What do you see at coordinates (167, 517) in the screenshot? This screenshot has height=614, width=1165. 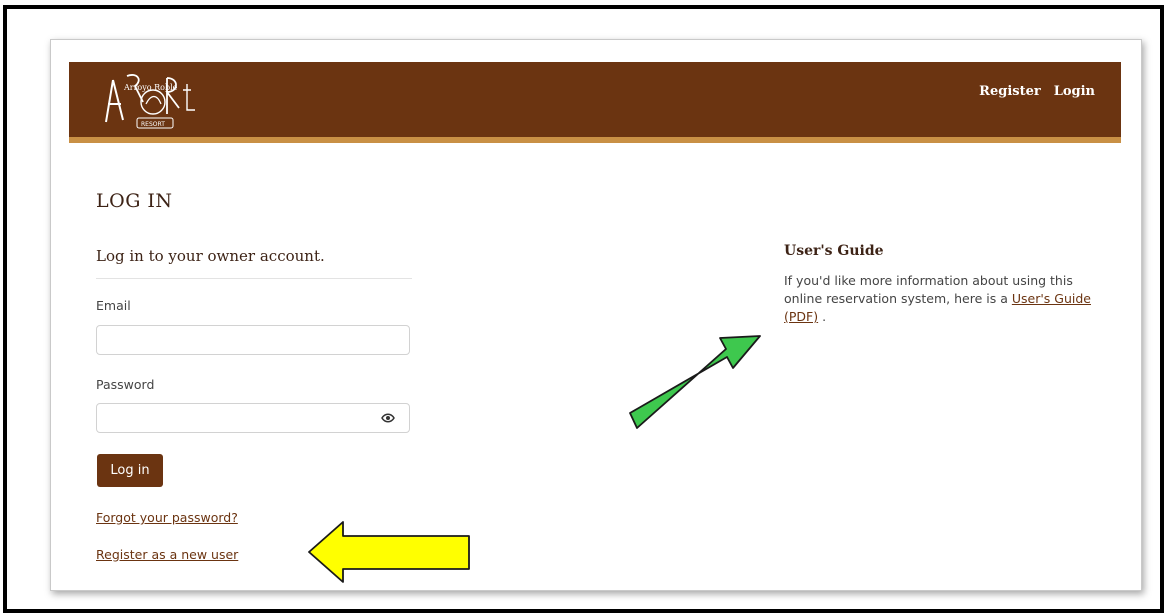 I see `forgot-password-link: Forgot your password?` at bounding box center [167, 517].